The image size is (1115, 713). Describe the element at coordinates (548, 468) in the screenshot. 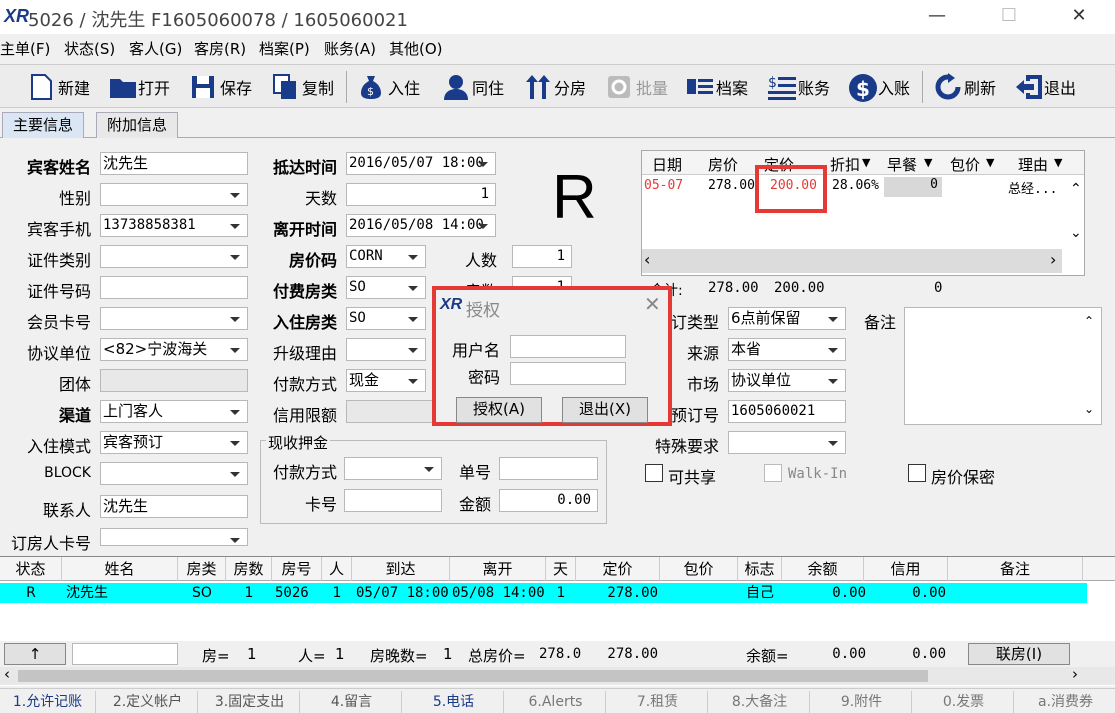

I see `deposit-number-field` at that location.